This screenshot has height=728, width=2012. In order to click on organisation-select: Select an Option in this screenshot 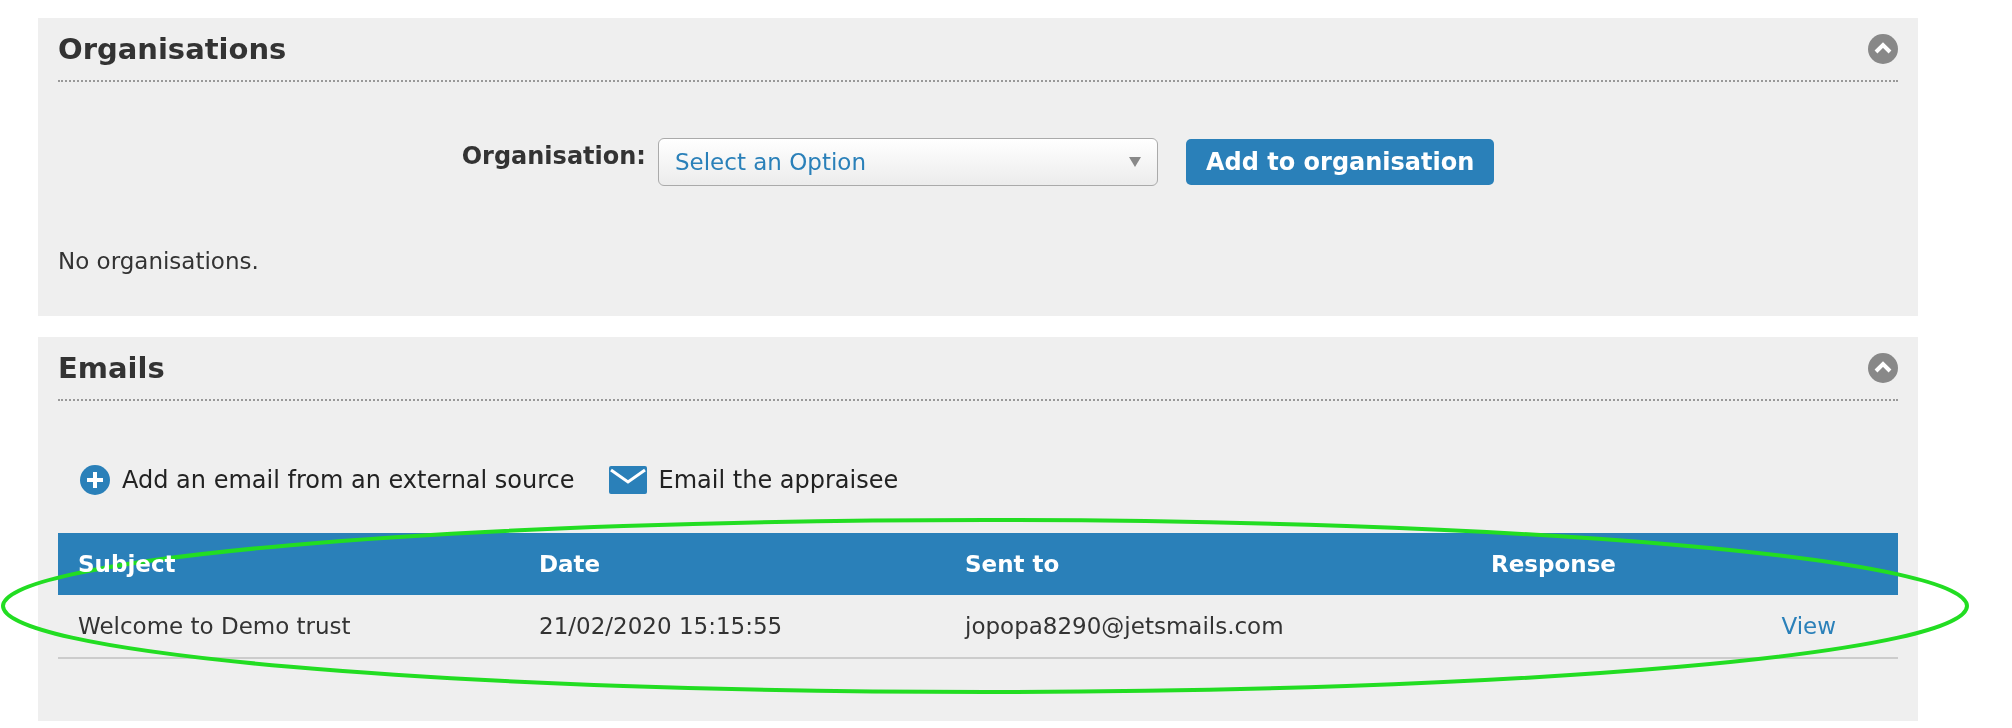, I will do `click(907, 162)`.